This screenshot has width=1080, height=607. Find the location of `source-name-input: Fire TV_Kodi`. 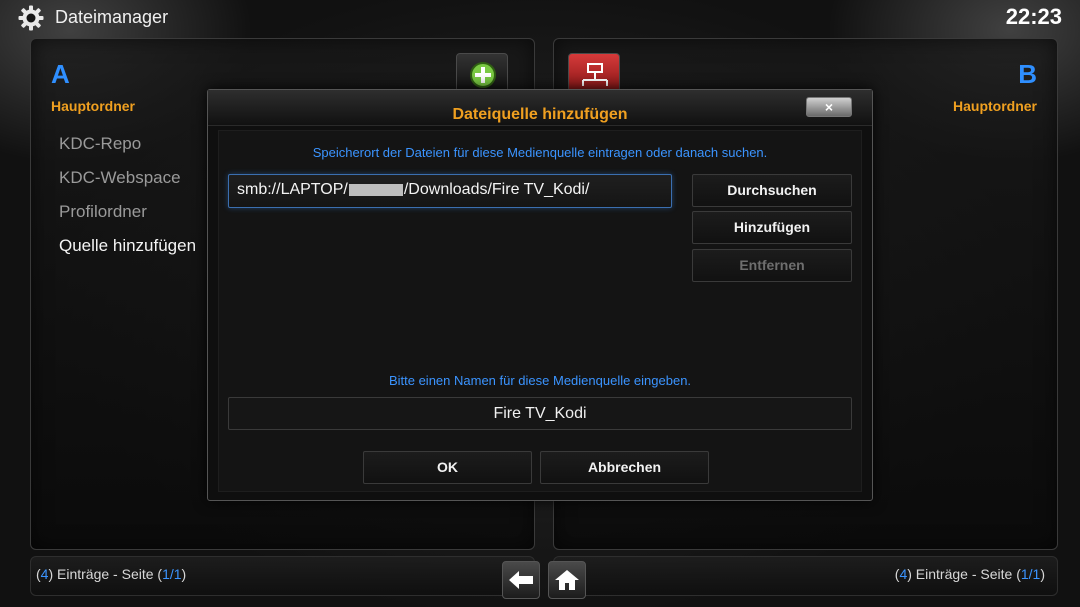

source-name-input: Fire TV_Kodi is located at coordinates (540, 413).